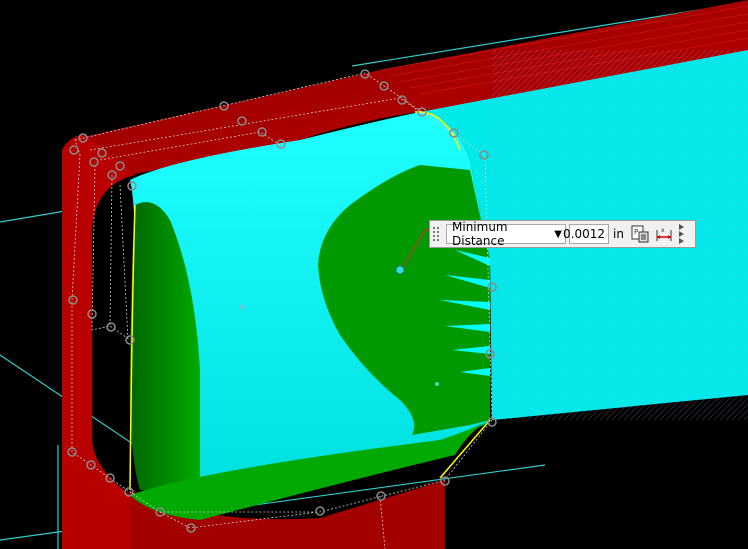  I want to click on dimension-button: x, so click(664, 234).